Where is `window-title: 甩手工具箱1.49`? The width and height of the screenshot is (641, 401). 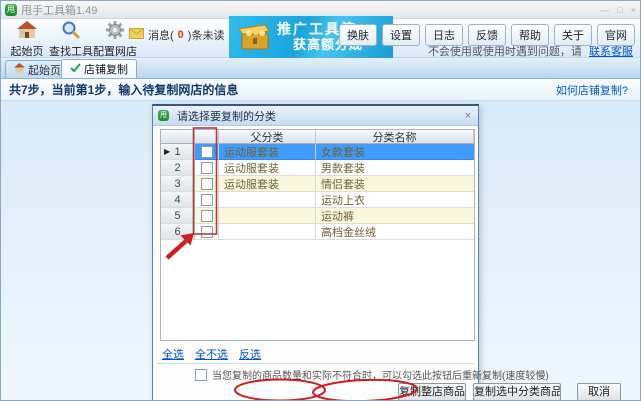
window-title: 甩手工具箱1.49 is located at coordinates (59, 10).